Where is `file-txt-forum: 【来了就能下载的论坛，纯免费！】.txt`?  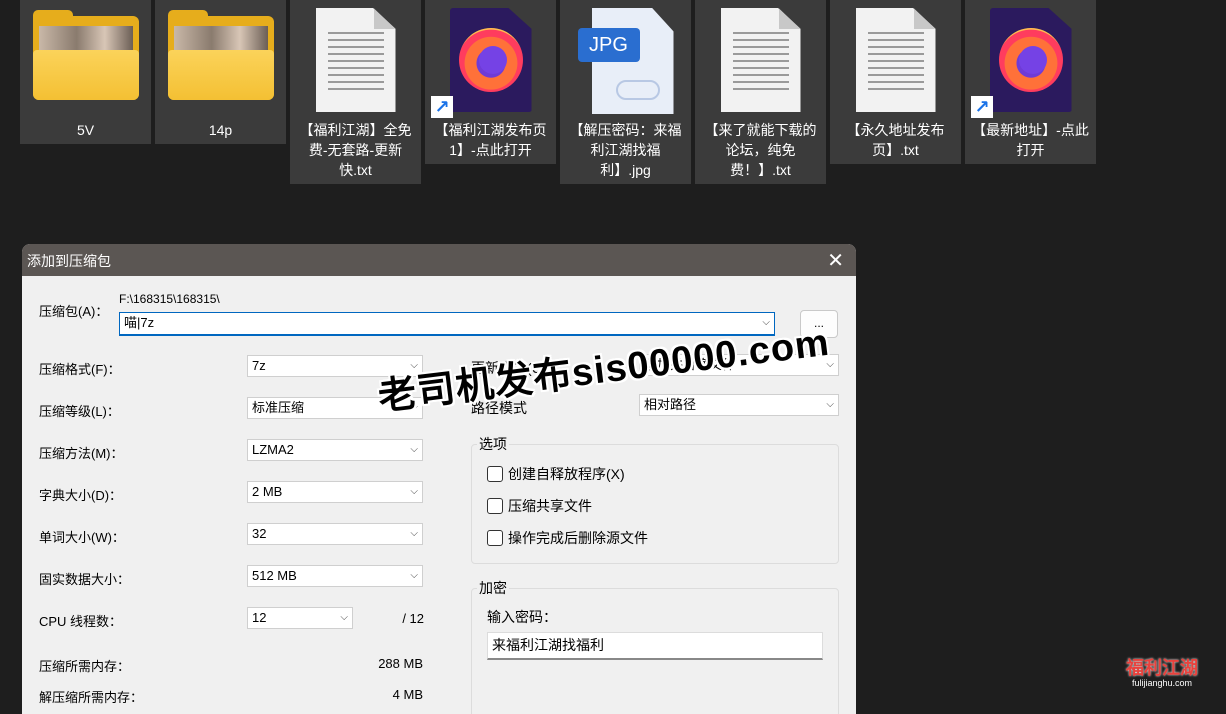
file-txt-forum: 【来了就能下载的论坛，纯免费！】.txt is located at coordinates (760, 92).